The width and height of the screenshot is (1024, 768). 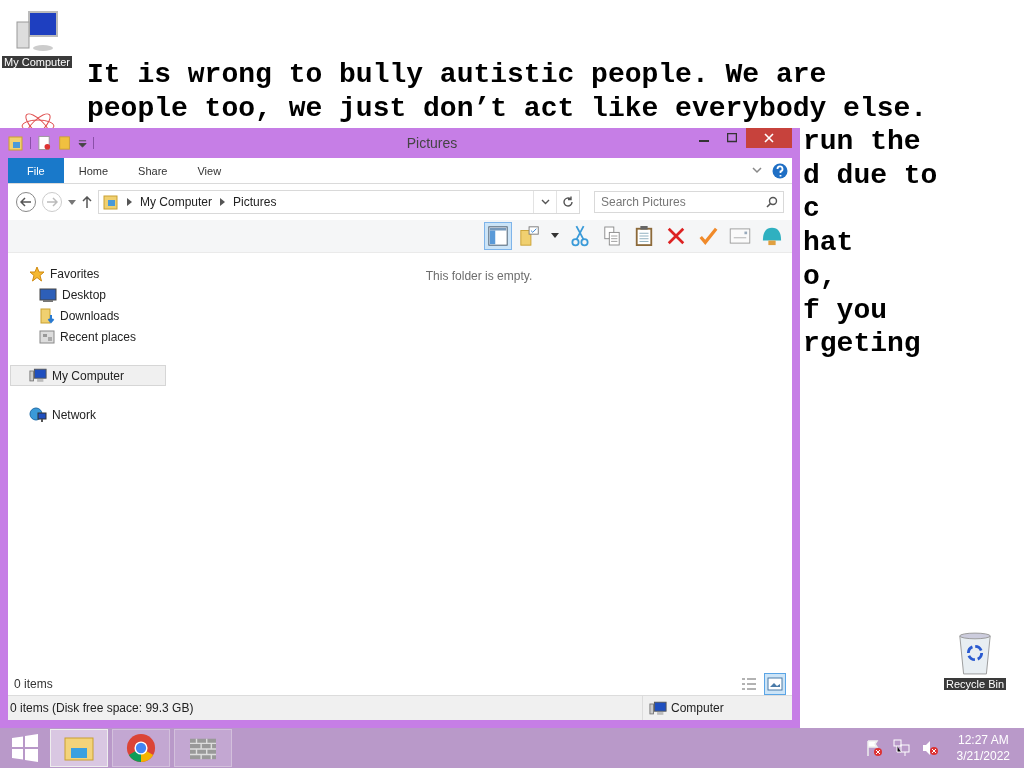 I want to click on checkmark-icon, so click(x=708, y=236).